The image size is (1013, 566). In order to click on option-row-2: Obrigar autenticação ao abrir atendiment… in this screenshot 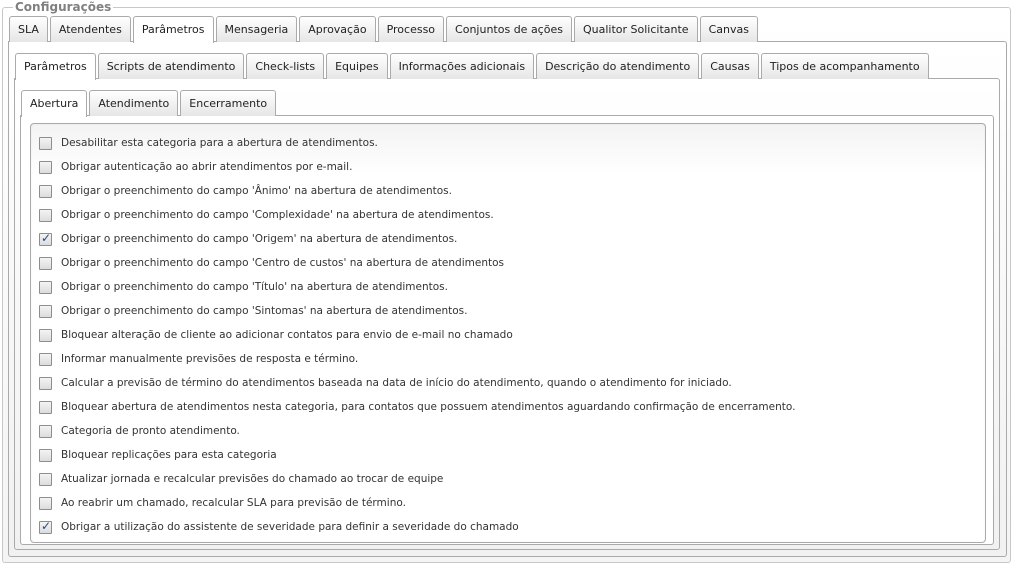, I will do `click(195, 167)`.